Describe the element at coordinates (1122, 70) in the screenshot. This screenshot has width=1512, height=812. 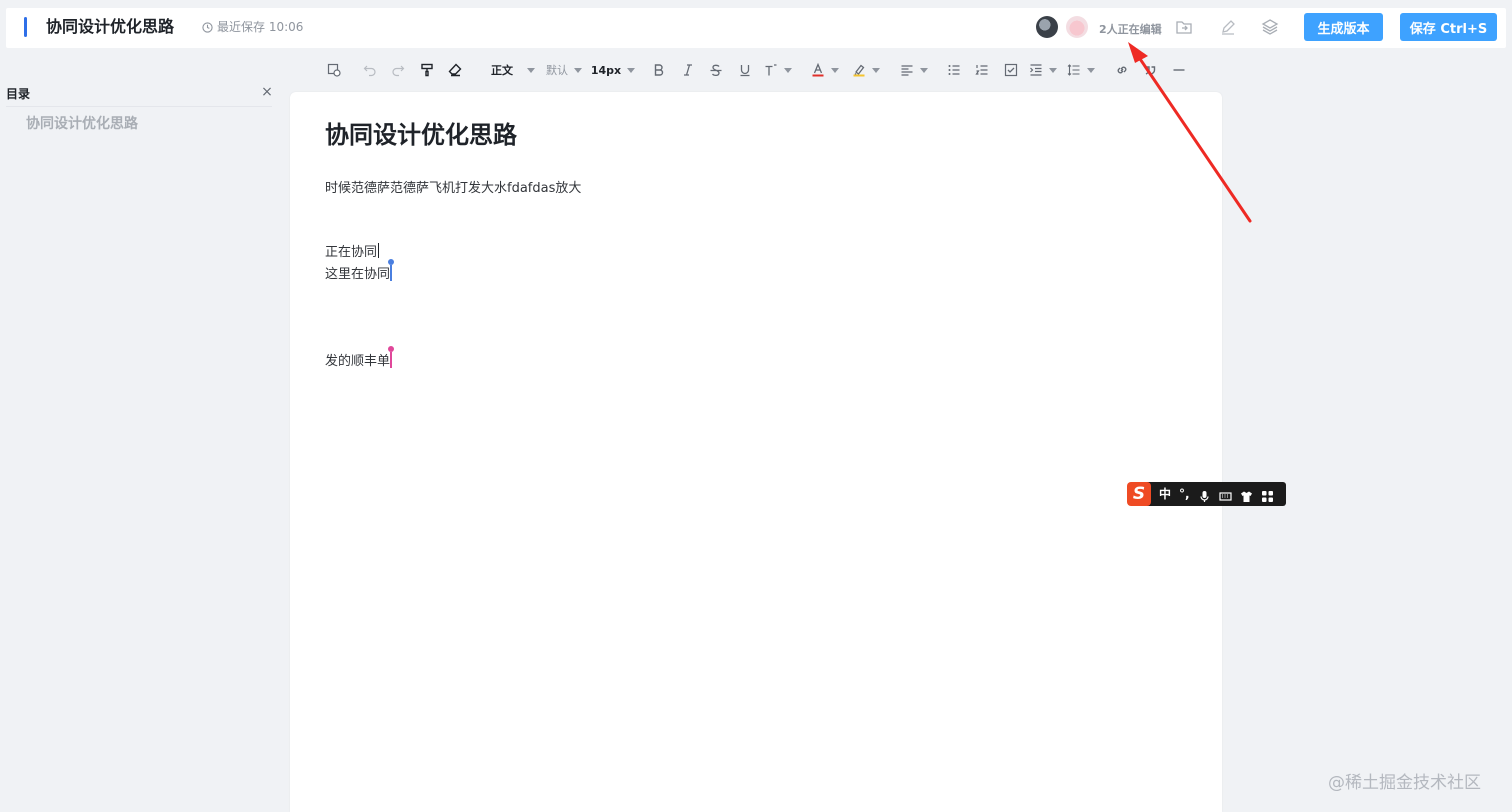
I see `link-icon` at that location.